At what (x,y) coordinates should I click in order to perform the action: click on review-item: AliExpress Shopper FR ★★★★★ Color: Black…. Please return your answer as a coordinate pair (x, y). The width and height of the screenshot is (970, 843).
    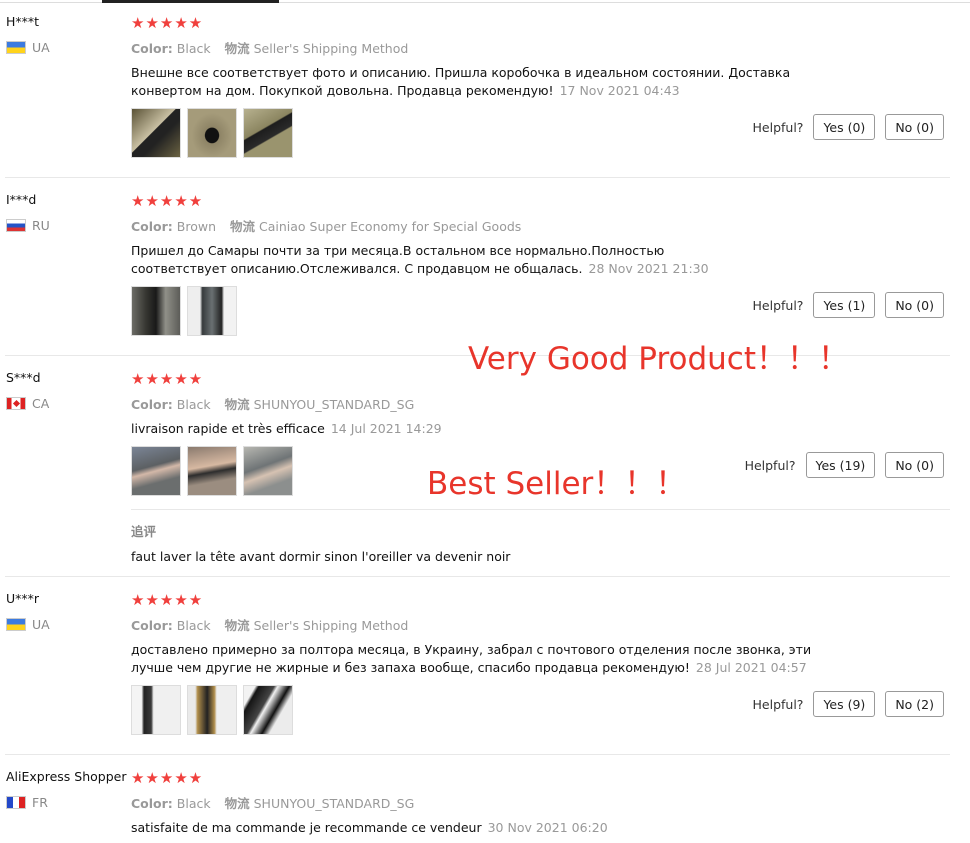
    Looking at the image, I should click on (475, 806).